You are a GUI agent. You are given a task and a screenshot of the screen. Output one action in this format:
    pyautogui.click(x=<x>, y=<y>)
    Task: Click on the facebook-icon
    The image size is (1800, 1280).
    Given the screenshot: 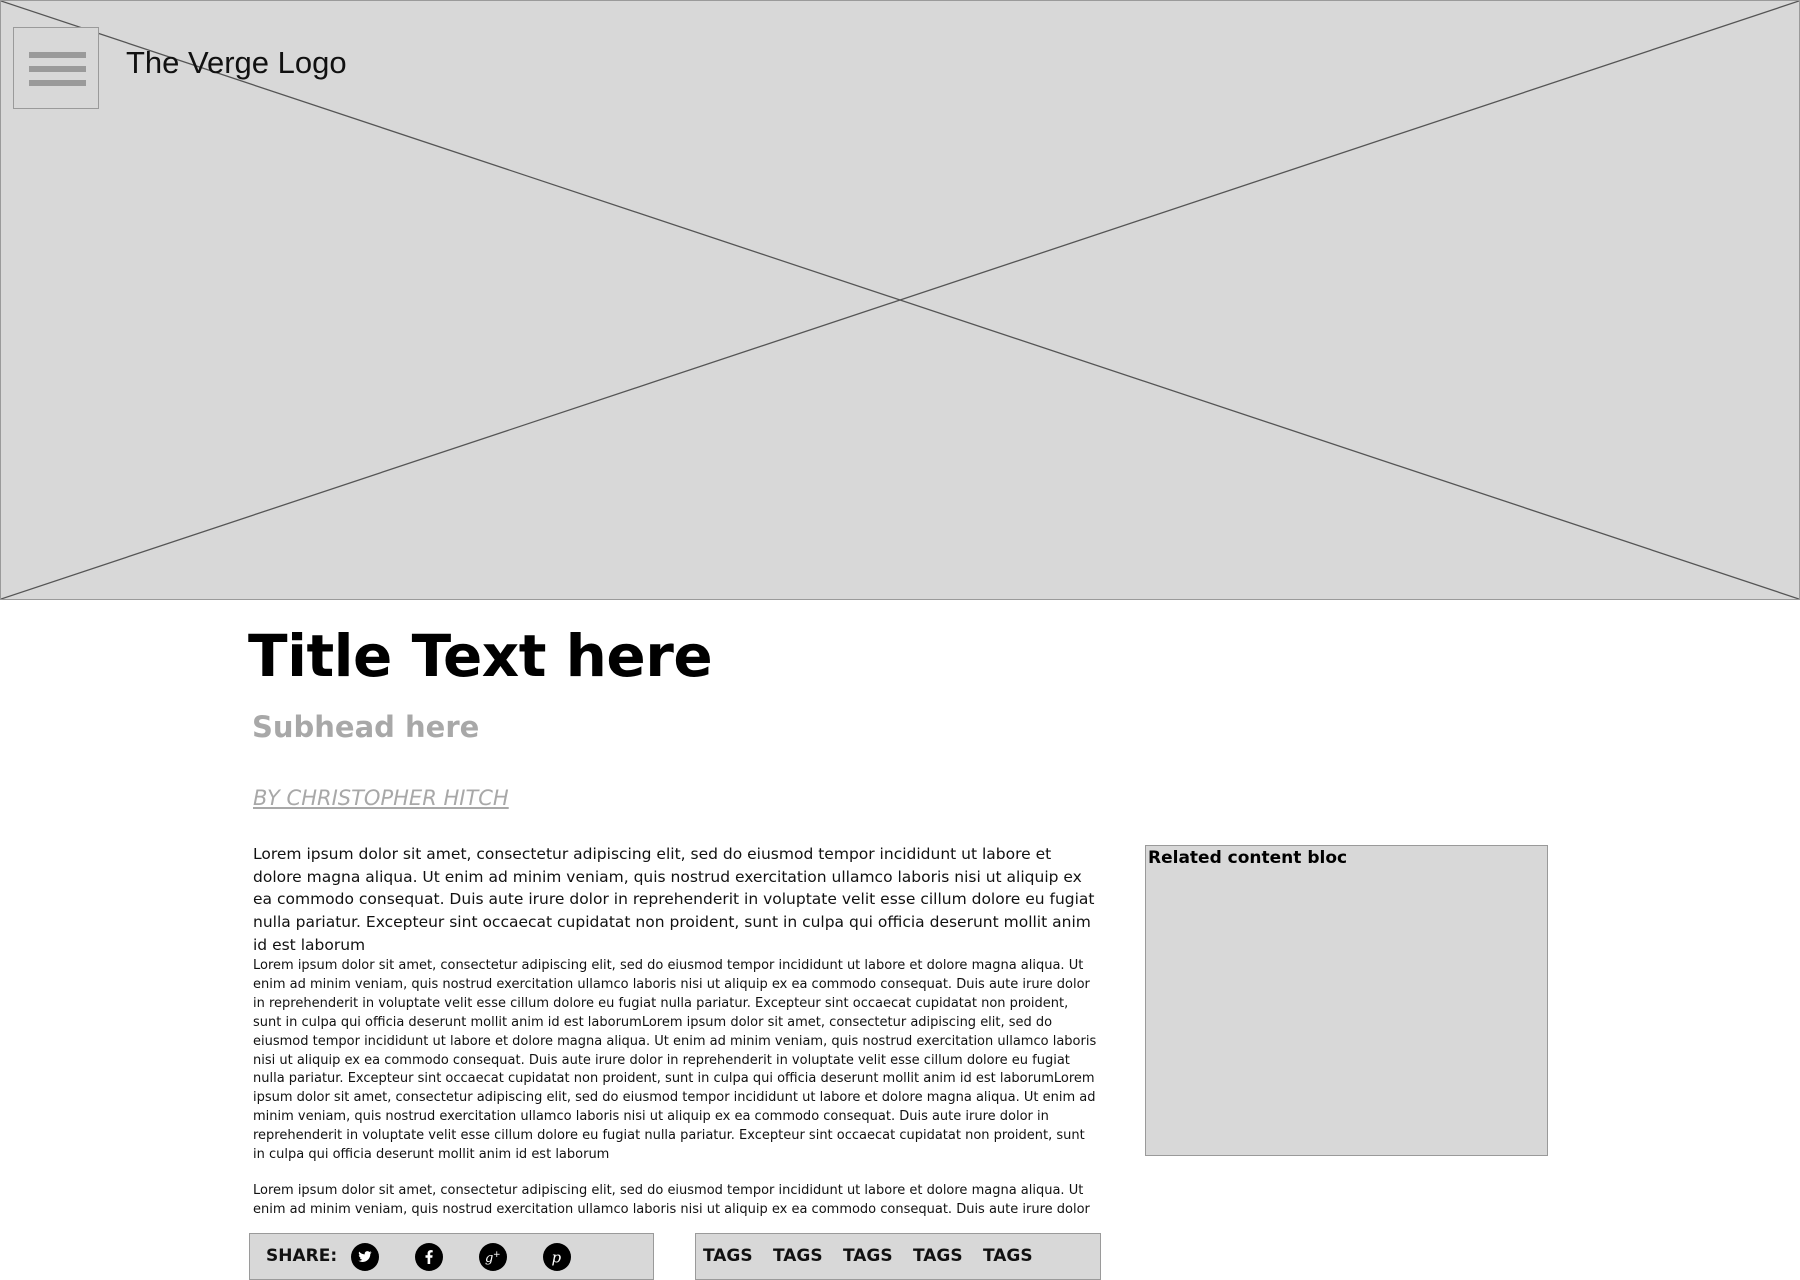 What is the action you would take?
    pyautogui.click(x=429, y=1257)
    